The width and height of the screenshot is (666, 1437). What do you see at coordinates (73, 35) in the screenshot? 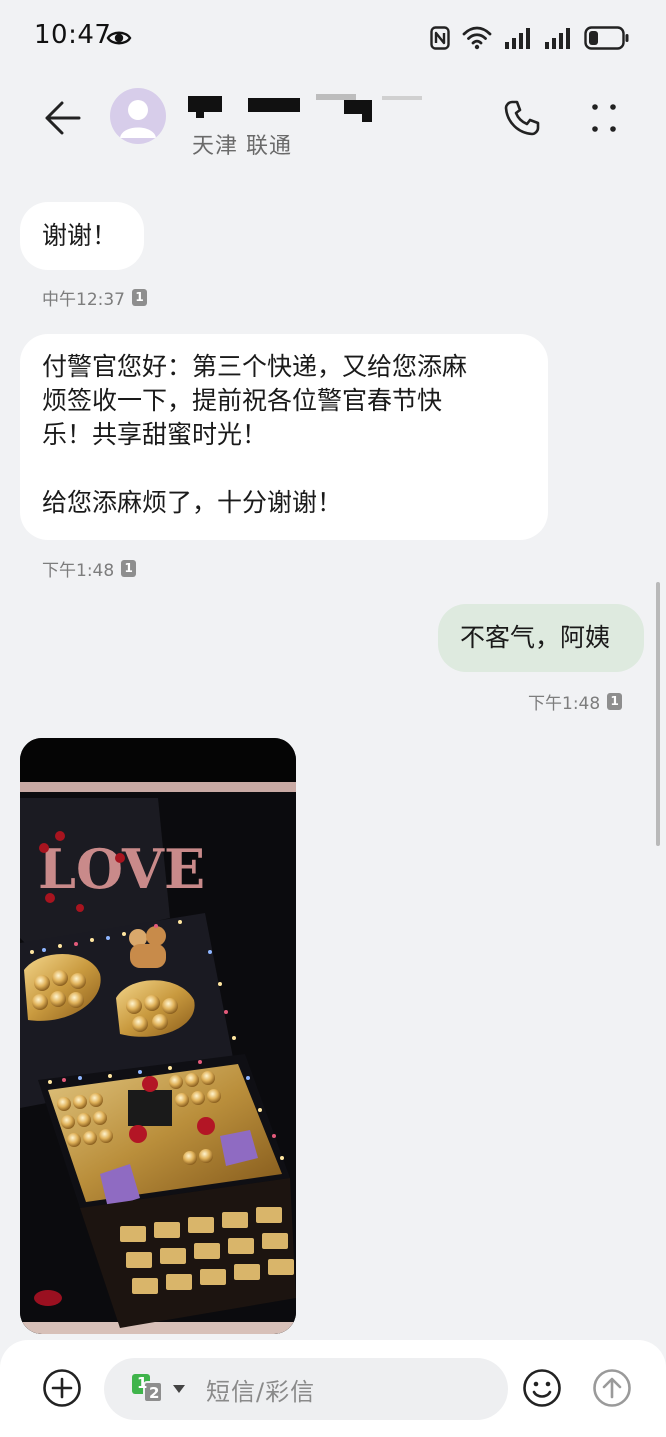
I see `status-time: 10:47` at bounding box center [73, 35].